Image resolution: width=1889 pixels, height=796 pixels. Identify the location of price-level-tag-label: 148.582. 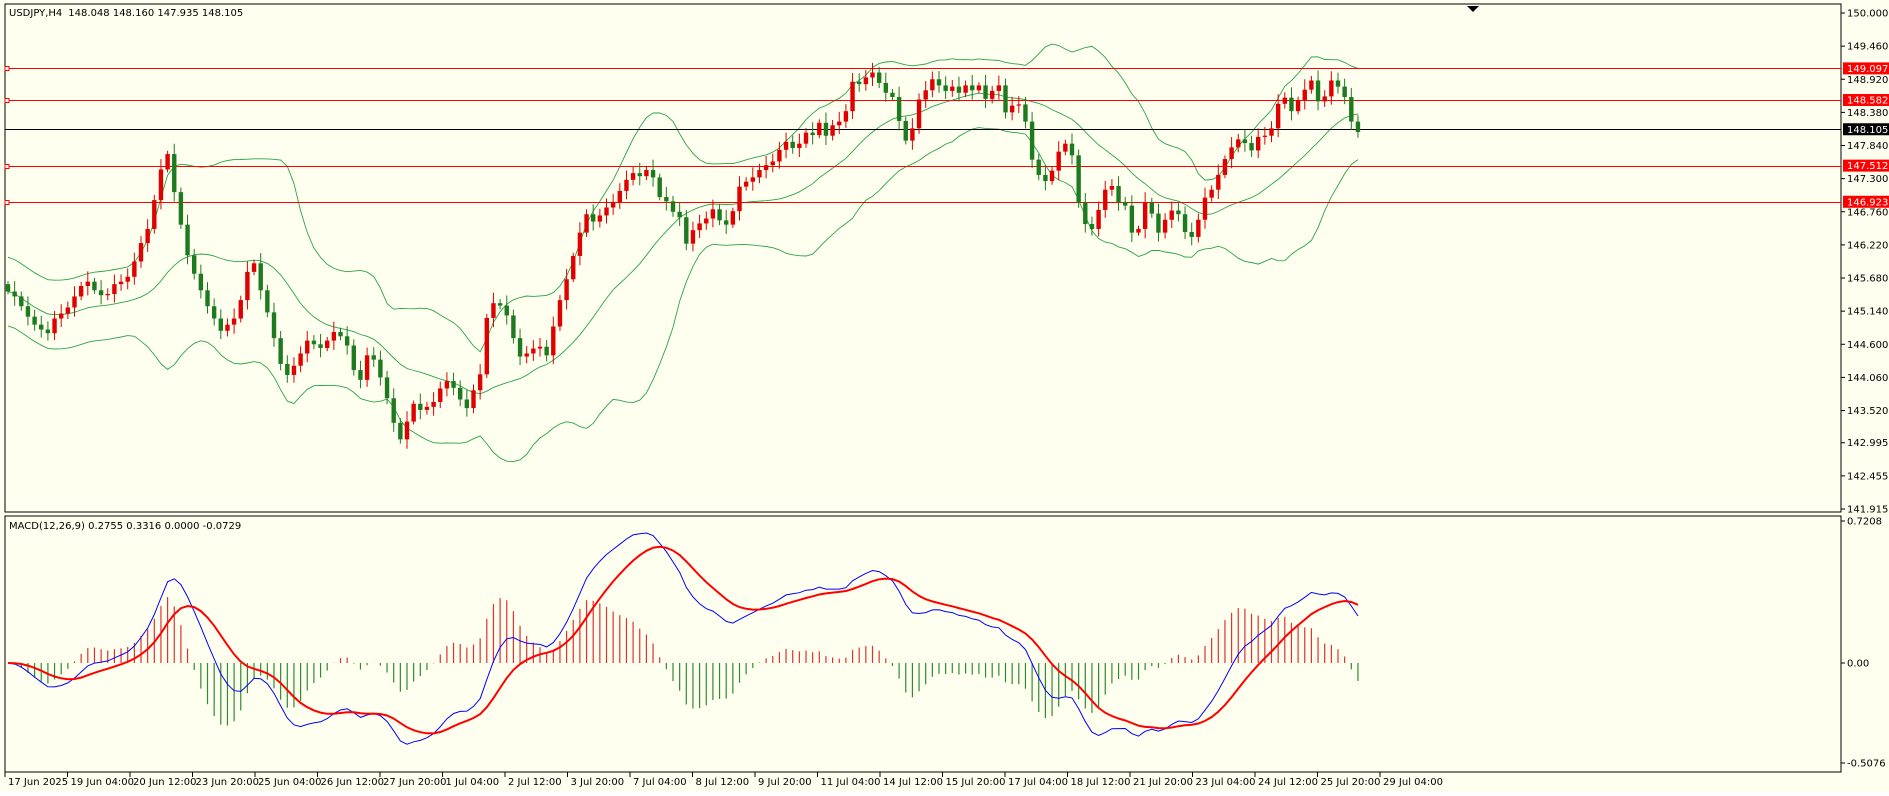
(1867, 100).